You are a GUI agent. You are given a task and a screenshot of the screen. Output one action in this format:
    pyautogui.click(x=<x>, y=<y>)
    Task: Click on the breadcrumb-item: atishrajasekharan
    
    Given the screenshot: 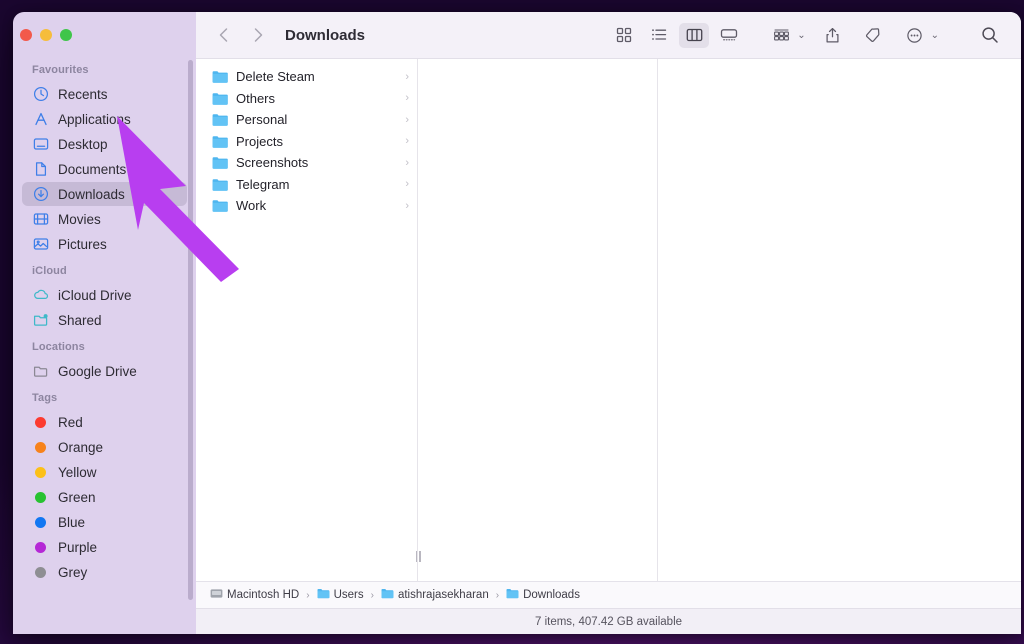 What is the action you would take?
    pyautogui.click(x=435, y=595)
    